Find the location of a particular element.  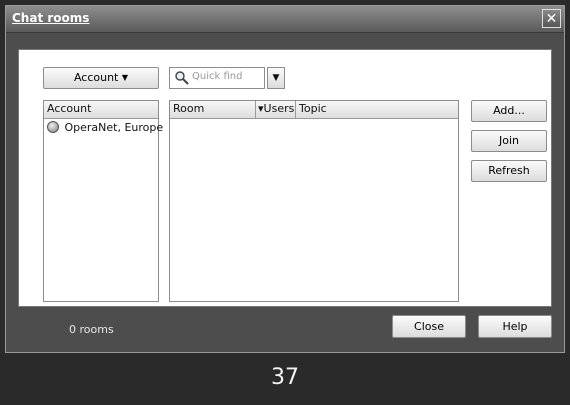

account-dropdown-button: Account ▼ is located at coordinates (101, 78).